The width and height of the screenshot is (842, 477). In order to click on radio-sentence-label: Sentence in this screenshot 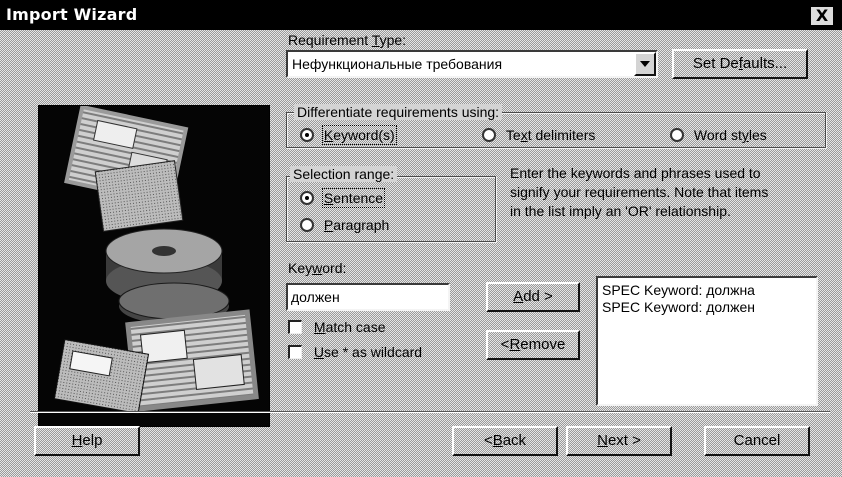, I will do `click(353, 198)`.